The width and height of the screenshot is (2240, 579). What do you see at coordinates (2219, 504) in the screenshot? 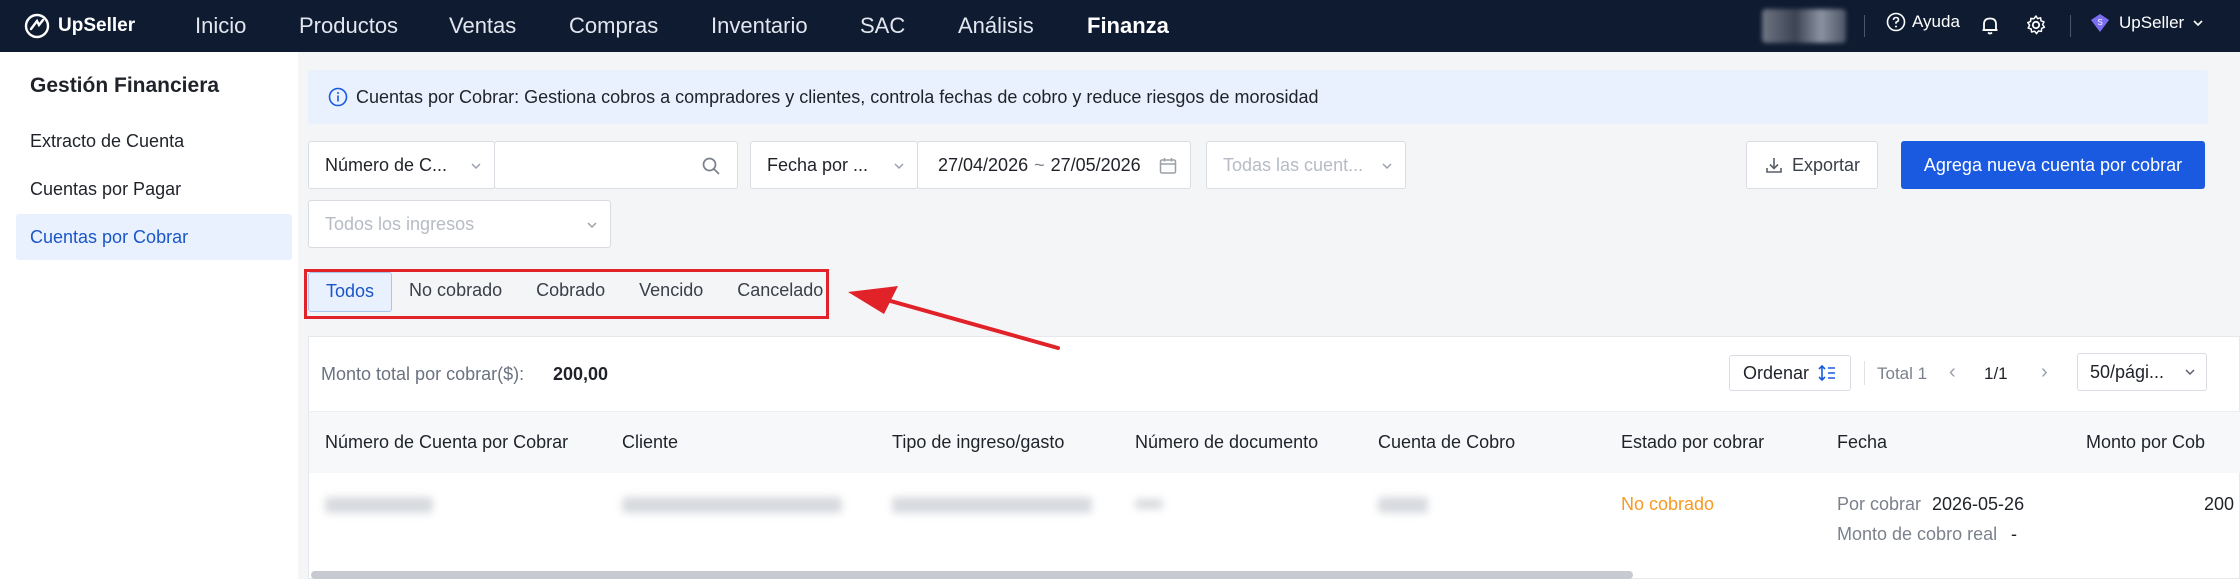
I see `amount-value: 200` at bounding box center [2219, 504].